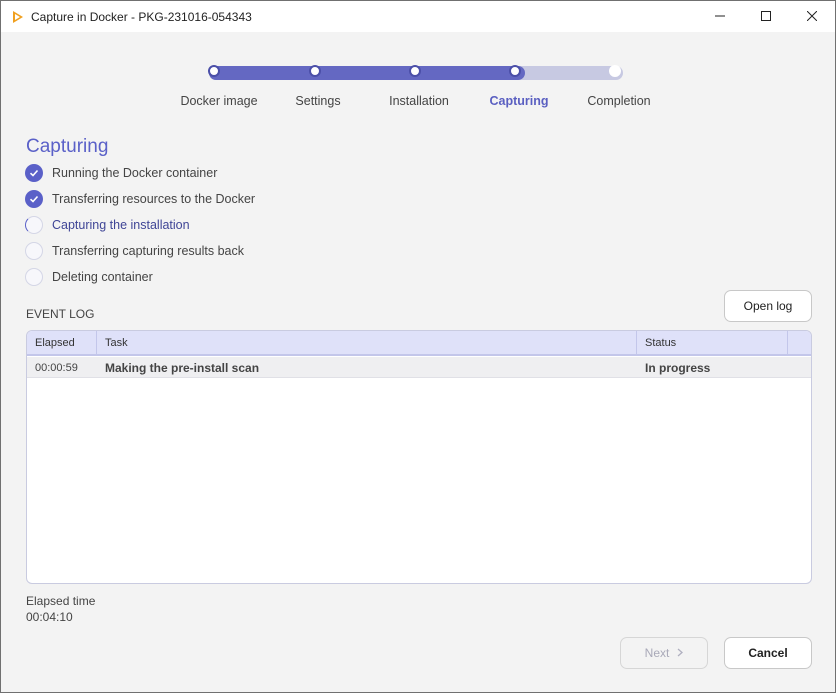 Image resolution: width=836 pixels, height=693 pixels. I want to click on cancel-button: Cancel, so click(768, 653).